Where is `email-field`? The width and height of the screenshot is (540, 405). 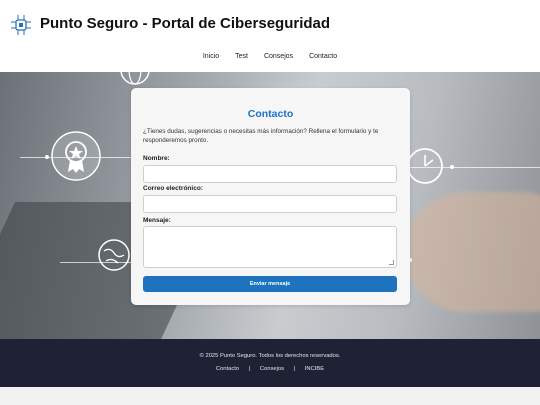
email-field is located at coordinates (270, 204).